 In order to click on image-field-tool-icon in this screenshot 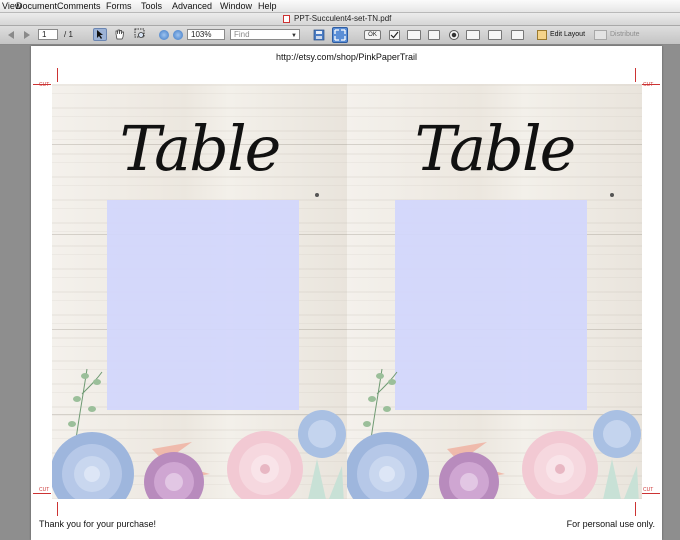, I will do `click(495, 35)`.